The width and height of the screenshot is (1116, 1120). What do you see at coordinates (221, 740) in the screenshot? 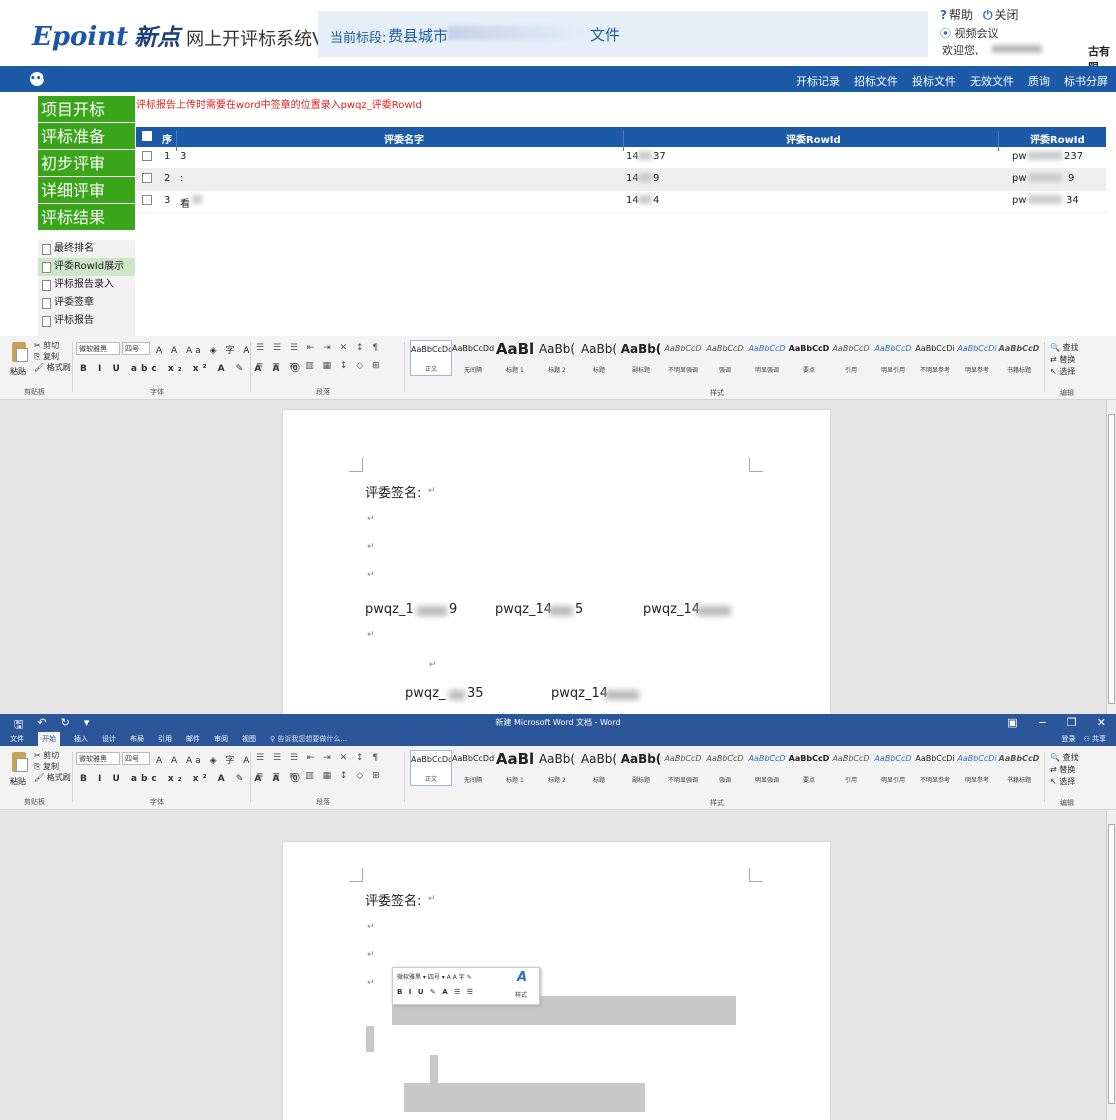
I see `tab-review: 审阅` at bounding box center [221, 740].